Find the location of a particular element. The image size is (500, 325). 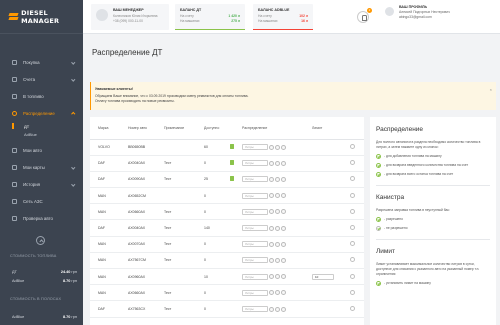

canister-help-title: Канистра is located at coordinates (390, 198).